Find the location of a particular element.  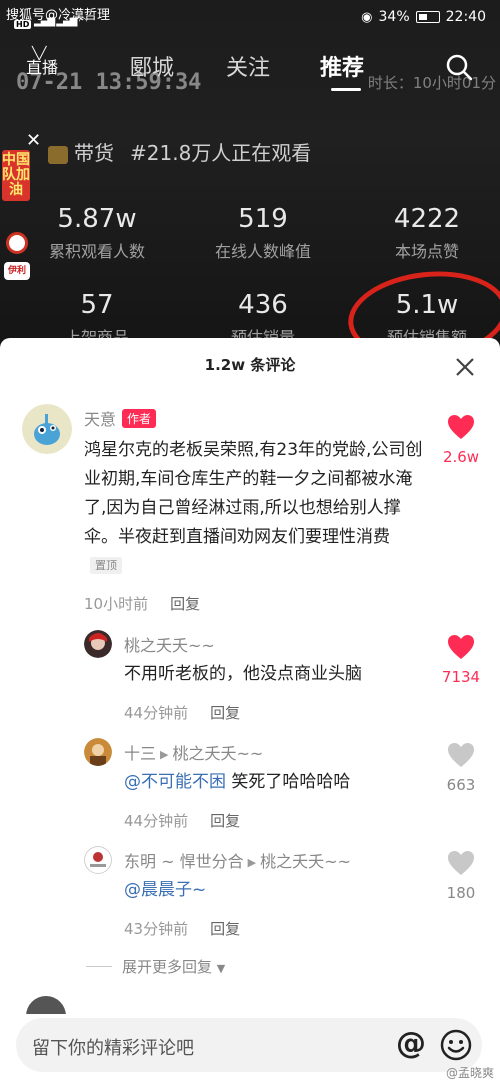

comment-text: @晨晨子~ is located at coordinates (274, 890).